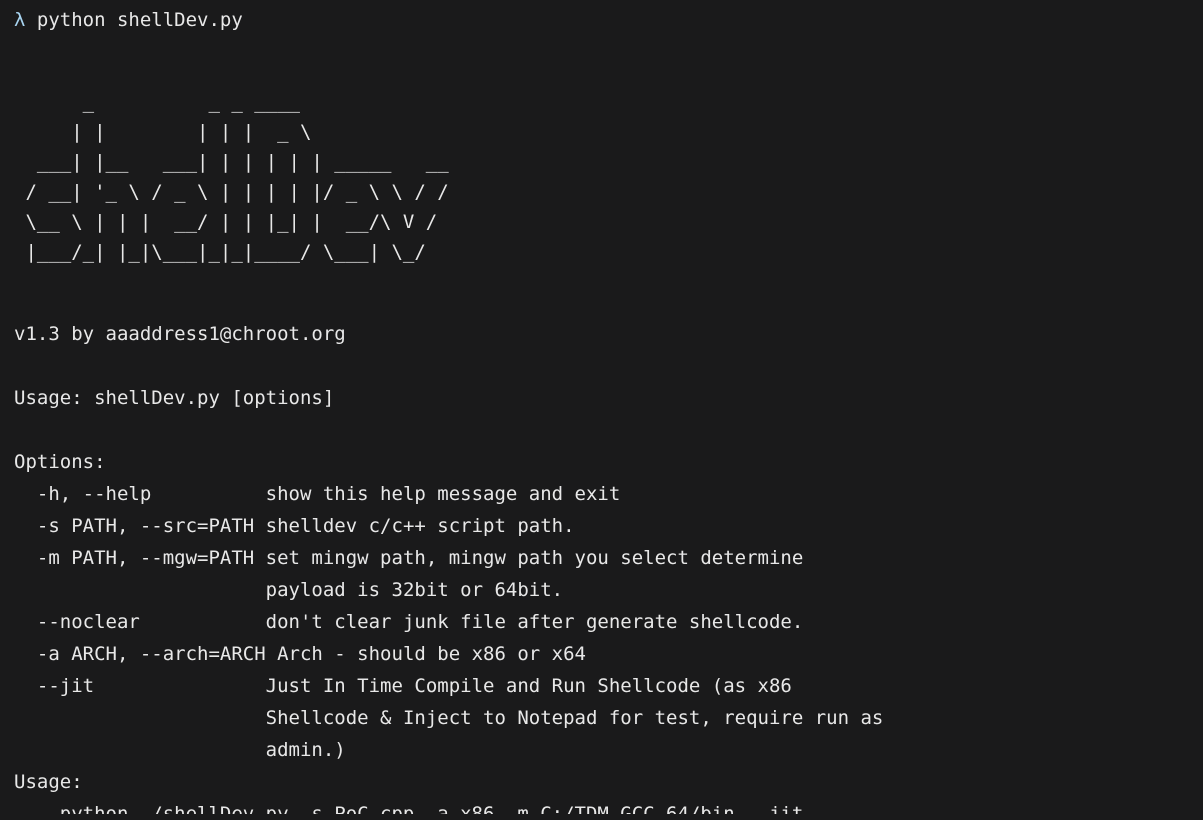  Describe the element at coordinates (139, 20) in the screenshot. I see `prompt-command: python shellDev.py` at that location.